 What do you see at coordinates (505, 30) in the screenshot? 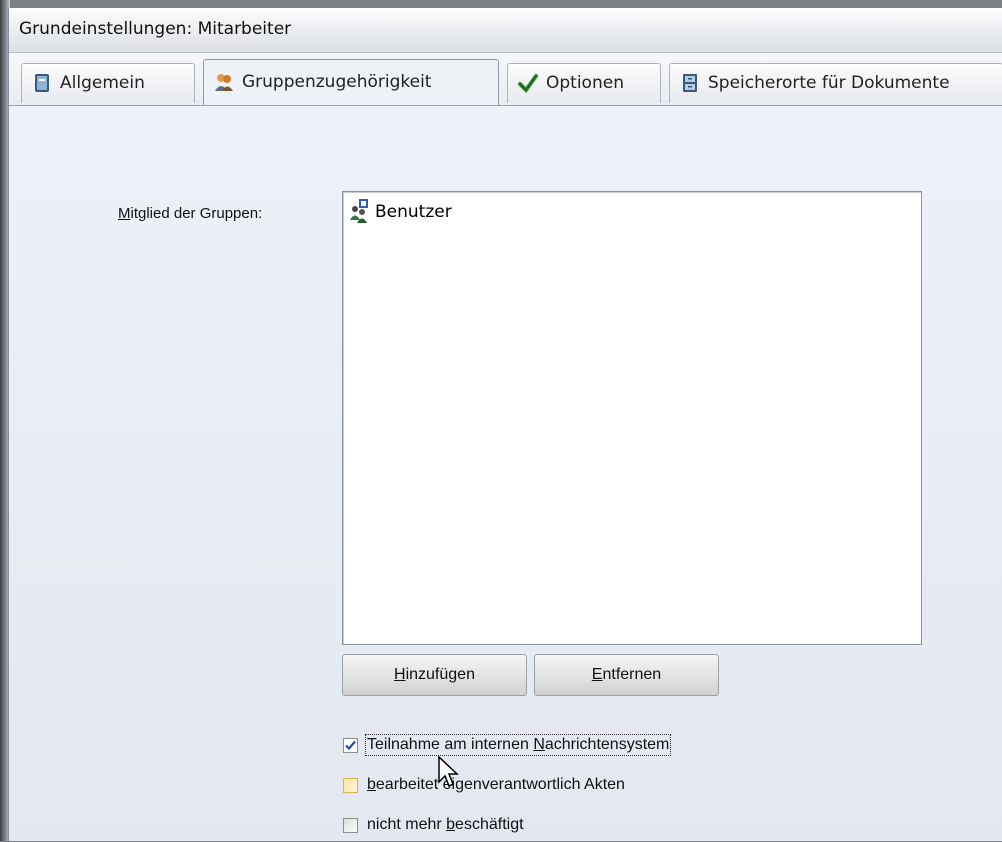
I see `title-bar: Grundeinstellungen: Mitarbeiter` at bounding box center [505, 30].